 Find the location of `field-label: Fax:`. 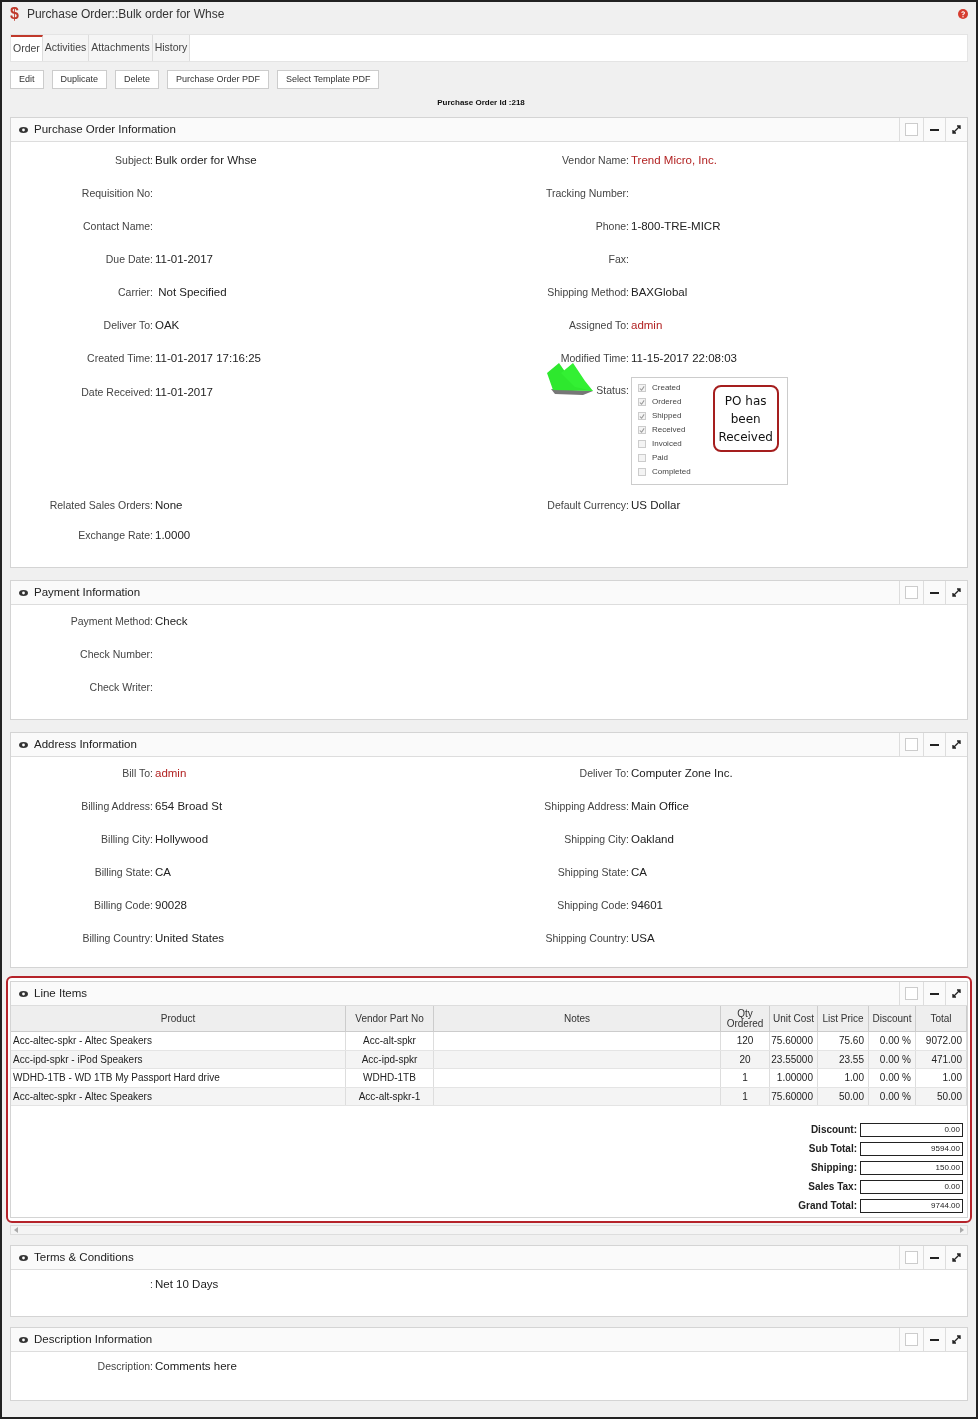

field-label: Fax: is located at coordinates (618, 259).